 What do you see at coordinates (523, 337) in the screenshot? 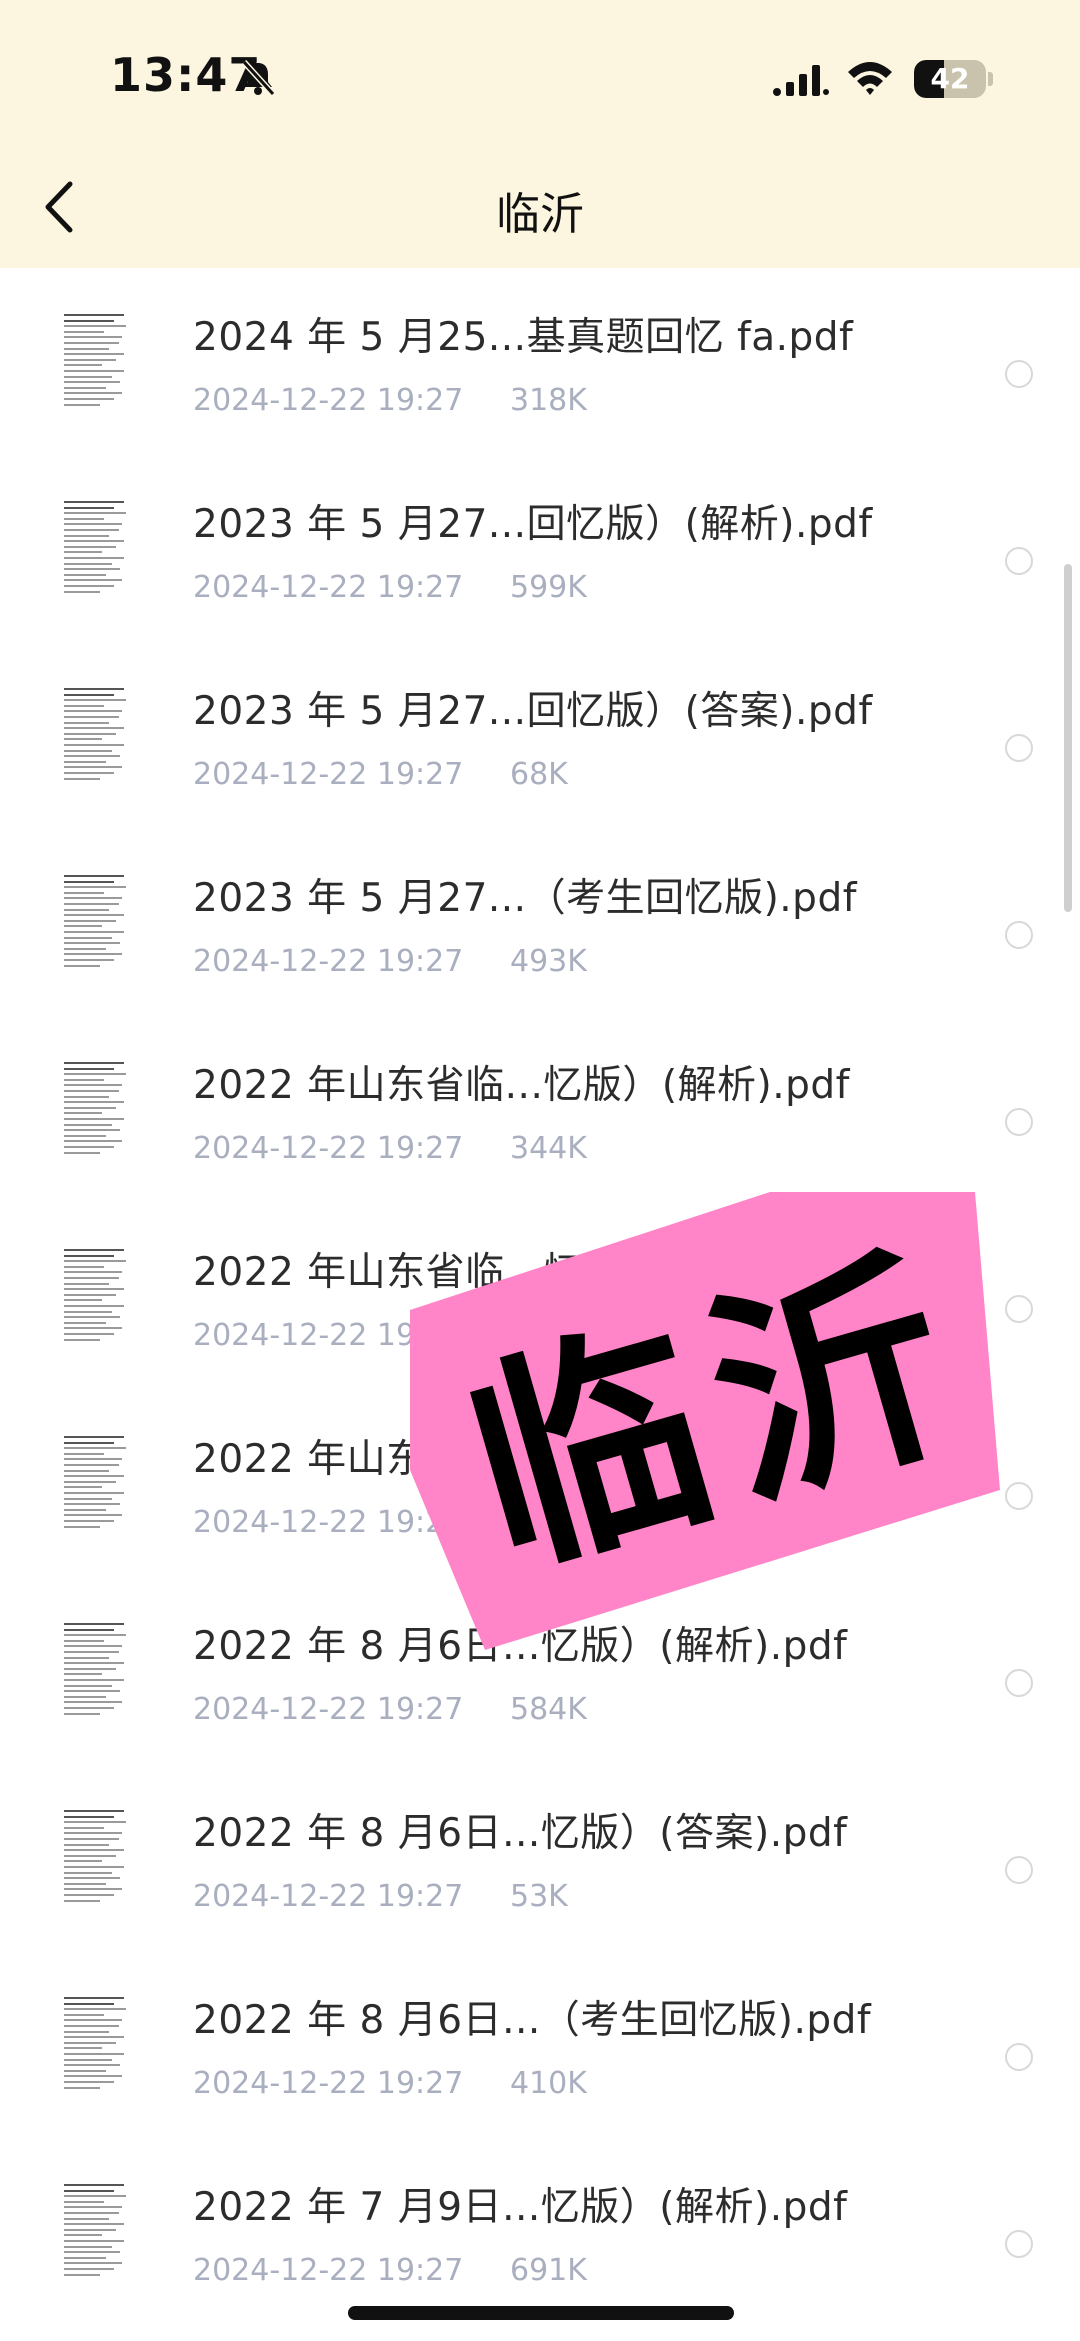
I see `file-name: 2024 年 5 月25...基真题回忆 fa.pdf` at bounding box center [523, 337].